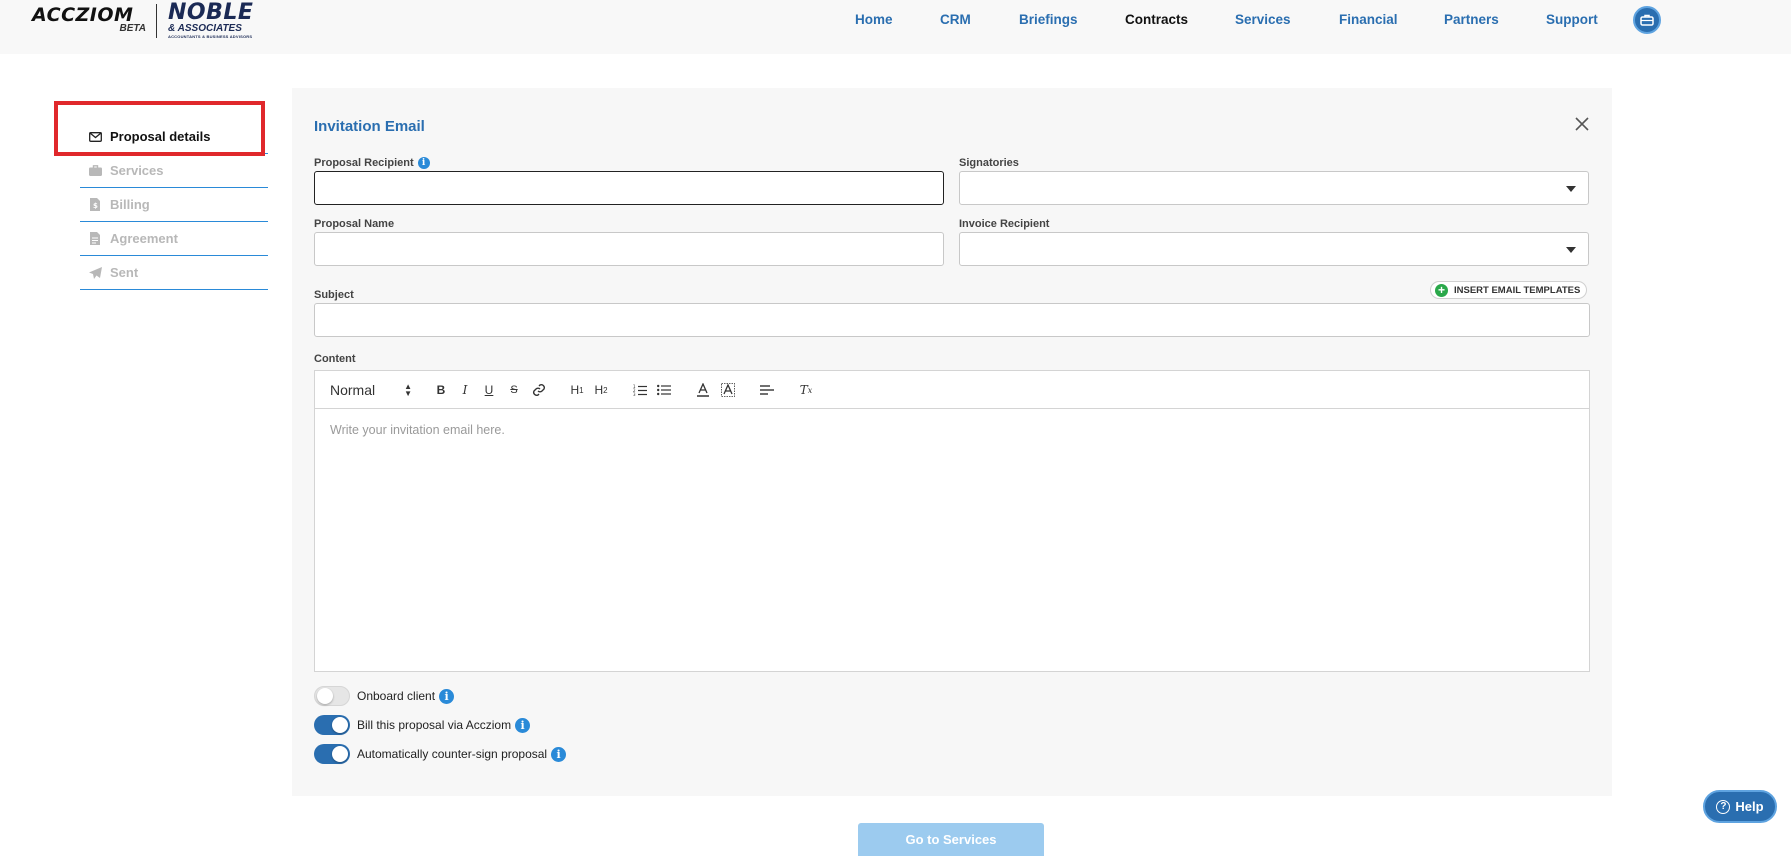 This screenshot has height=856, width=1791. Describe the element at coordinates (539, 390) in the screenshot. I see `link-icon` at that location.